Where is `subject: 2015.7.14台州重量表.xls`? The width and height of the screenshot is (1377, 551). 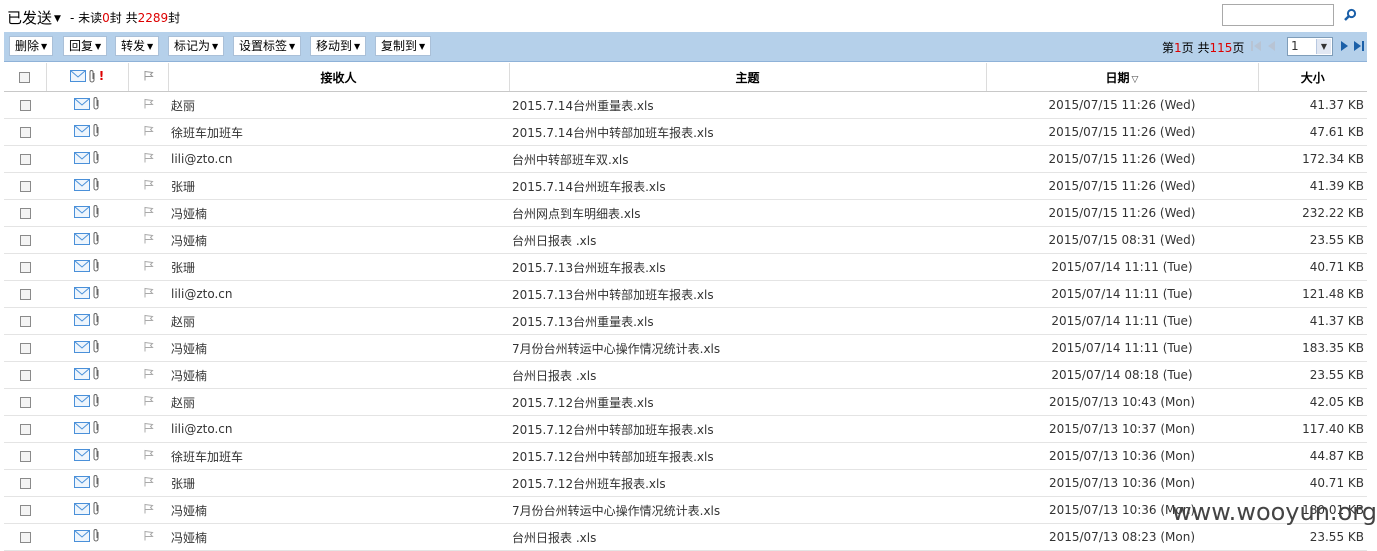 subject: 2015.7.14台州重量表.xls is located at coordinates (747, 105).